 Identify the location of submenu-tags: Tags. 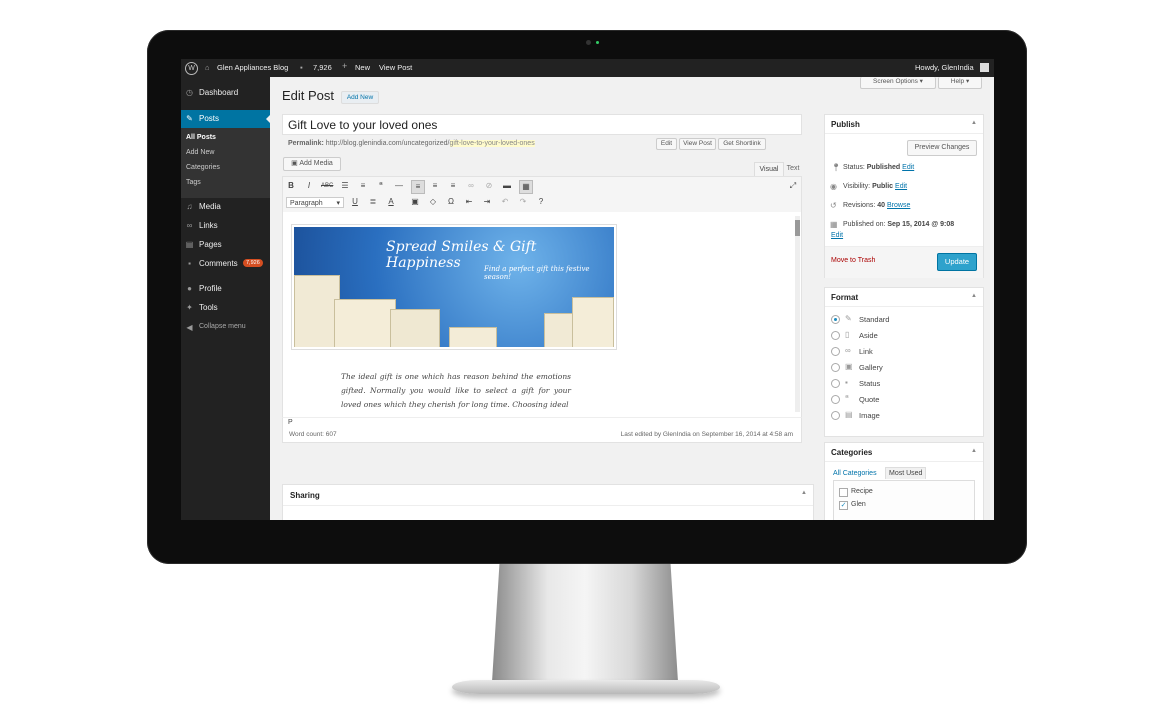
(193, 182).